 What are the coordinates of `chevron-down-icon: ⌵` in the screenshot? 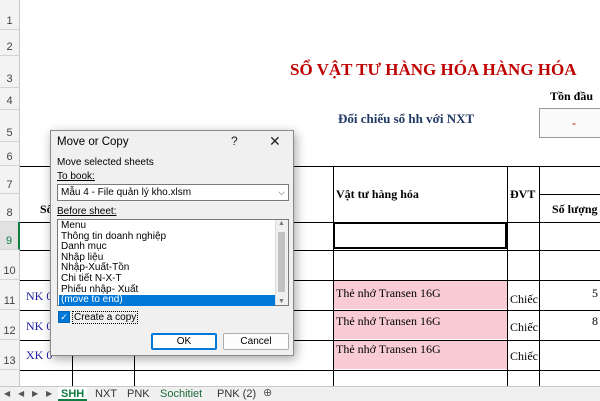 It's located at (281, 192).